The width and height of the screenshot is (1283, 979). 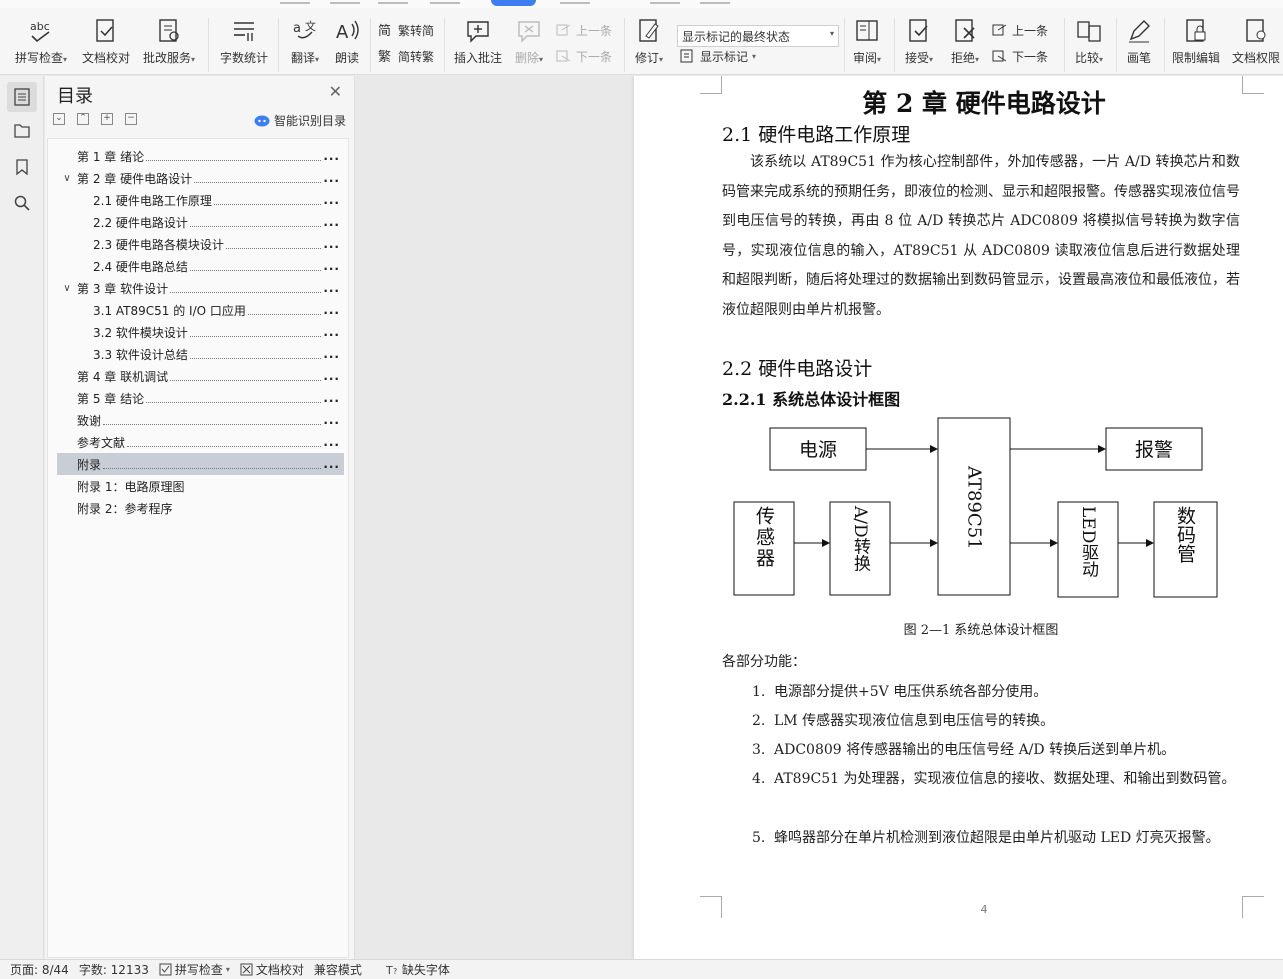 What do you see at coordinates (39, 969) in the screenshot?
I see `page-indicator: 页面: 8/44` at bounding box center [39, 969].